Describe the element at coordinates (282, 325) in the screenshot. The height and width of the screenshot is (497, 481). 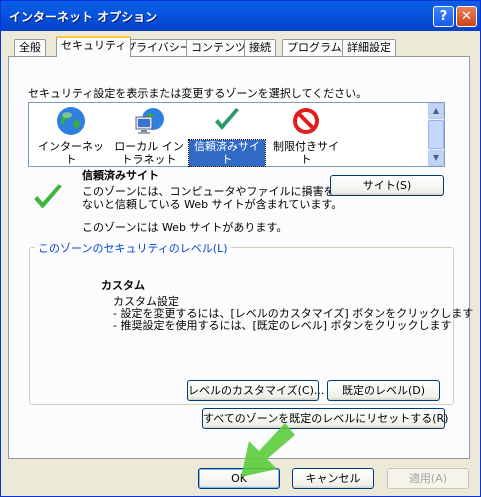
I see `level-line-3: - 推奨設定を使用するには、[既定のレベル] ボタンをクリックします` at that location.